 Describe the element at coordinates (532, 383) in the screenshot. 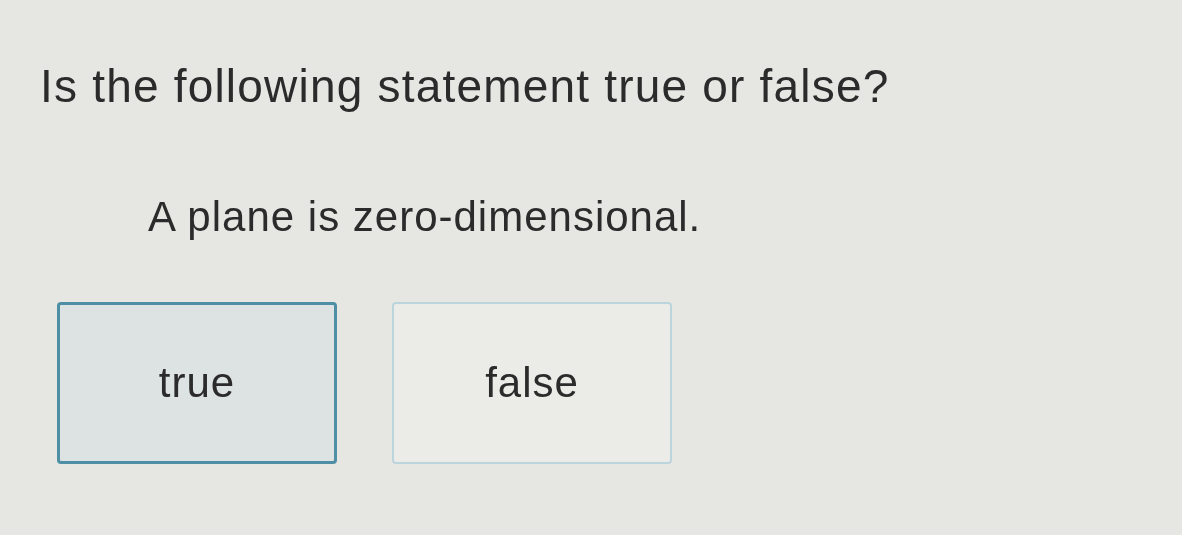

I see `answer-option: false` at that location.